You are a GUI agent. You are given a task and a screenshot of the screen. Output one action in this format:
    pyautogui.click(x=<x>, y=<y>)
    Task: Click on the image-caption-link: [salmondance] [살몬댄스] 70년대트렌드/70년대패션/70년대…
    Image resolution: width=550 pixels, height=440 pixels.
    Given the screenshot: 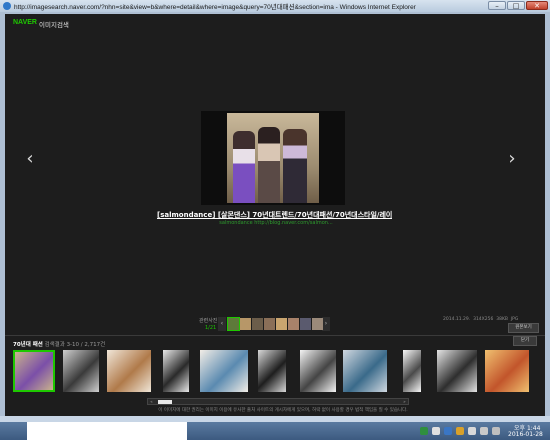 What is the action you would take?
    pyautogui.click(x=274, y=215)
    